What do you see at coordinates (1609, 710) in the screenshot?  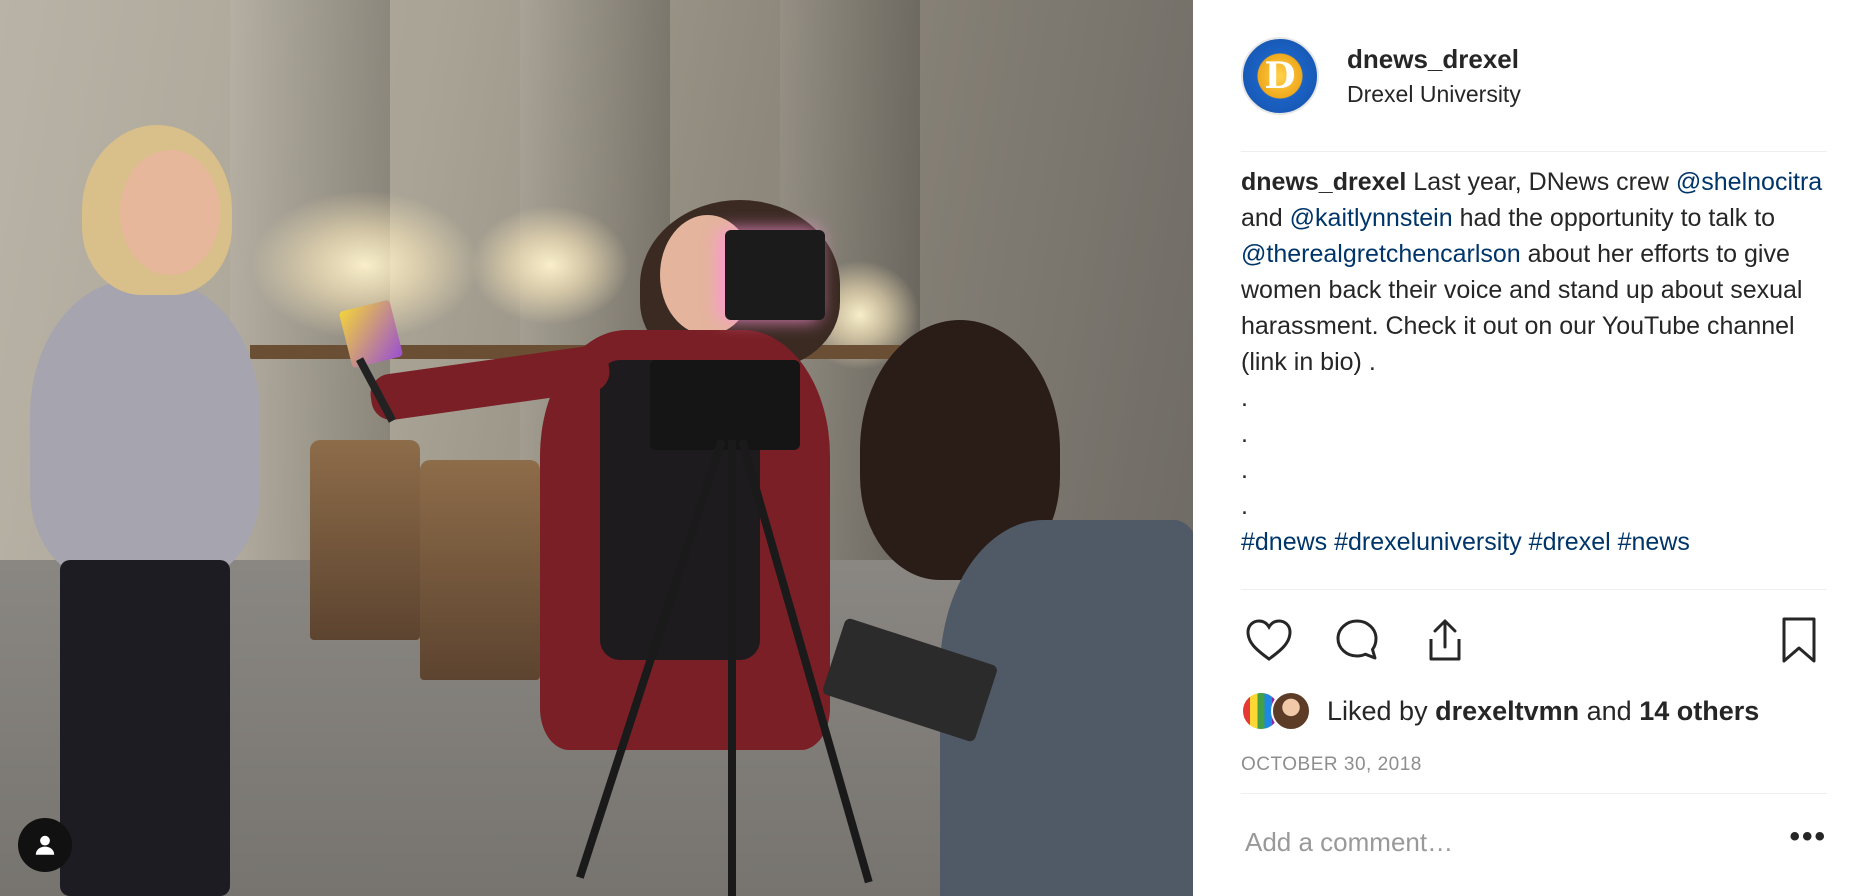 I see `likes-joiner: and` at bounding box center [1609, 710].